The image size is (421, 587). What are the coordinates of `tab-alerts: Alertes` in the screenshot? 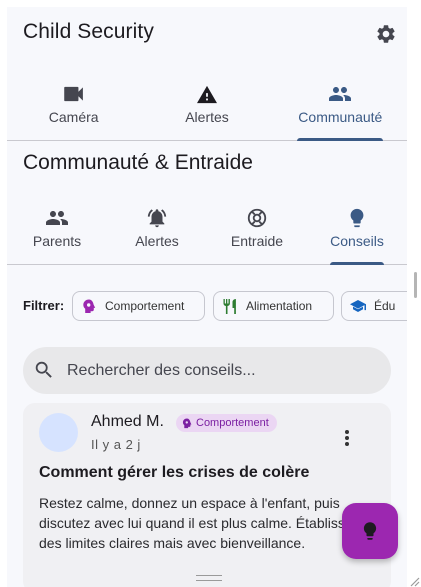 It's located at (206, 100).